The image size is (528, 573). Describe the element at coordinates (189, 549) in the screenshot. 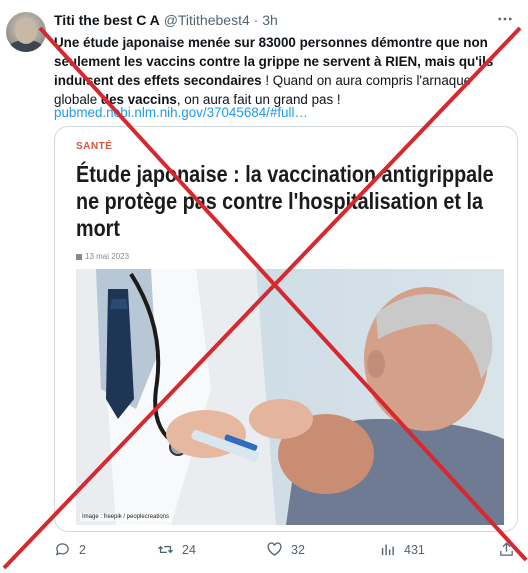

I see `retweet-count: 24` at that location.